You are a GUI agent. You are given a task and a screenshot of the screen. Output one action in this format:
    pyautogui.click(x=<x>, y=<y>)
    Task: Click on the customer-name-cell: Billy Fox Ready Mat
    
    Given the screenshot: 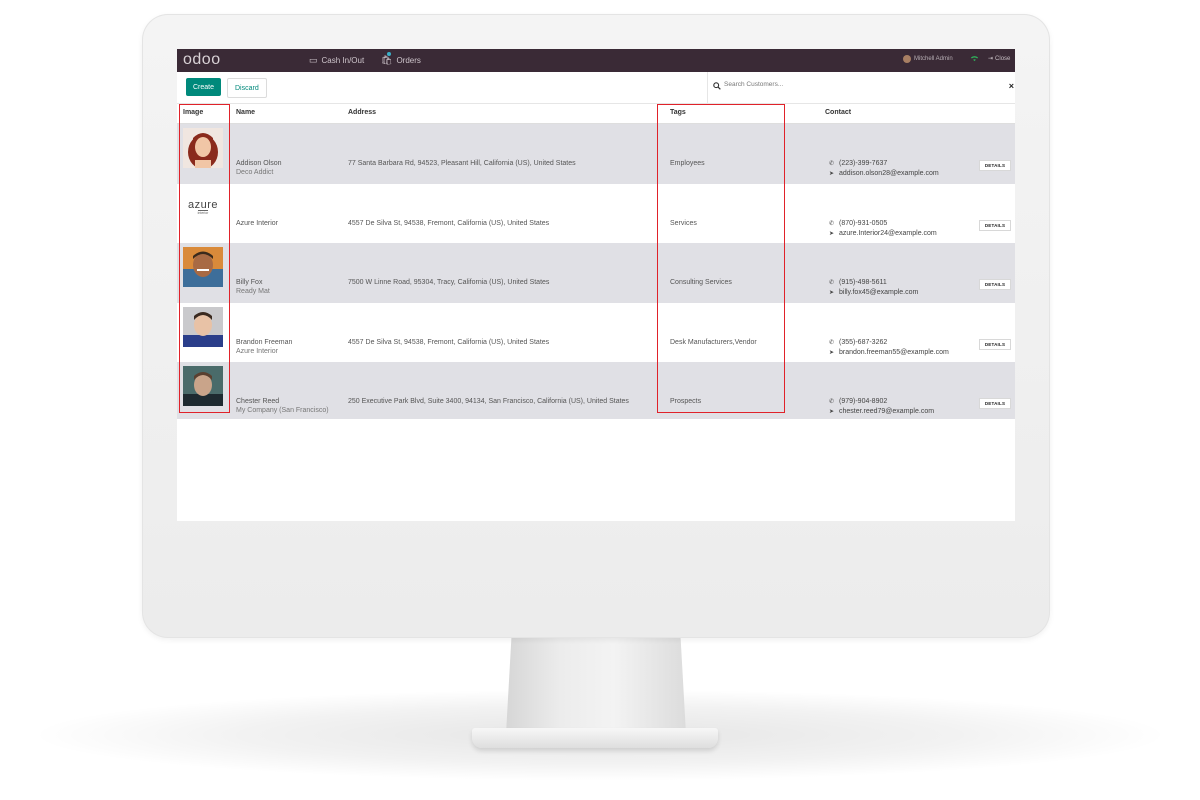 What is the action you would take?
    pyautogui.click(x=253, y=287)
    